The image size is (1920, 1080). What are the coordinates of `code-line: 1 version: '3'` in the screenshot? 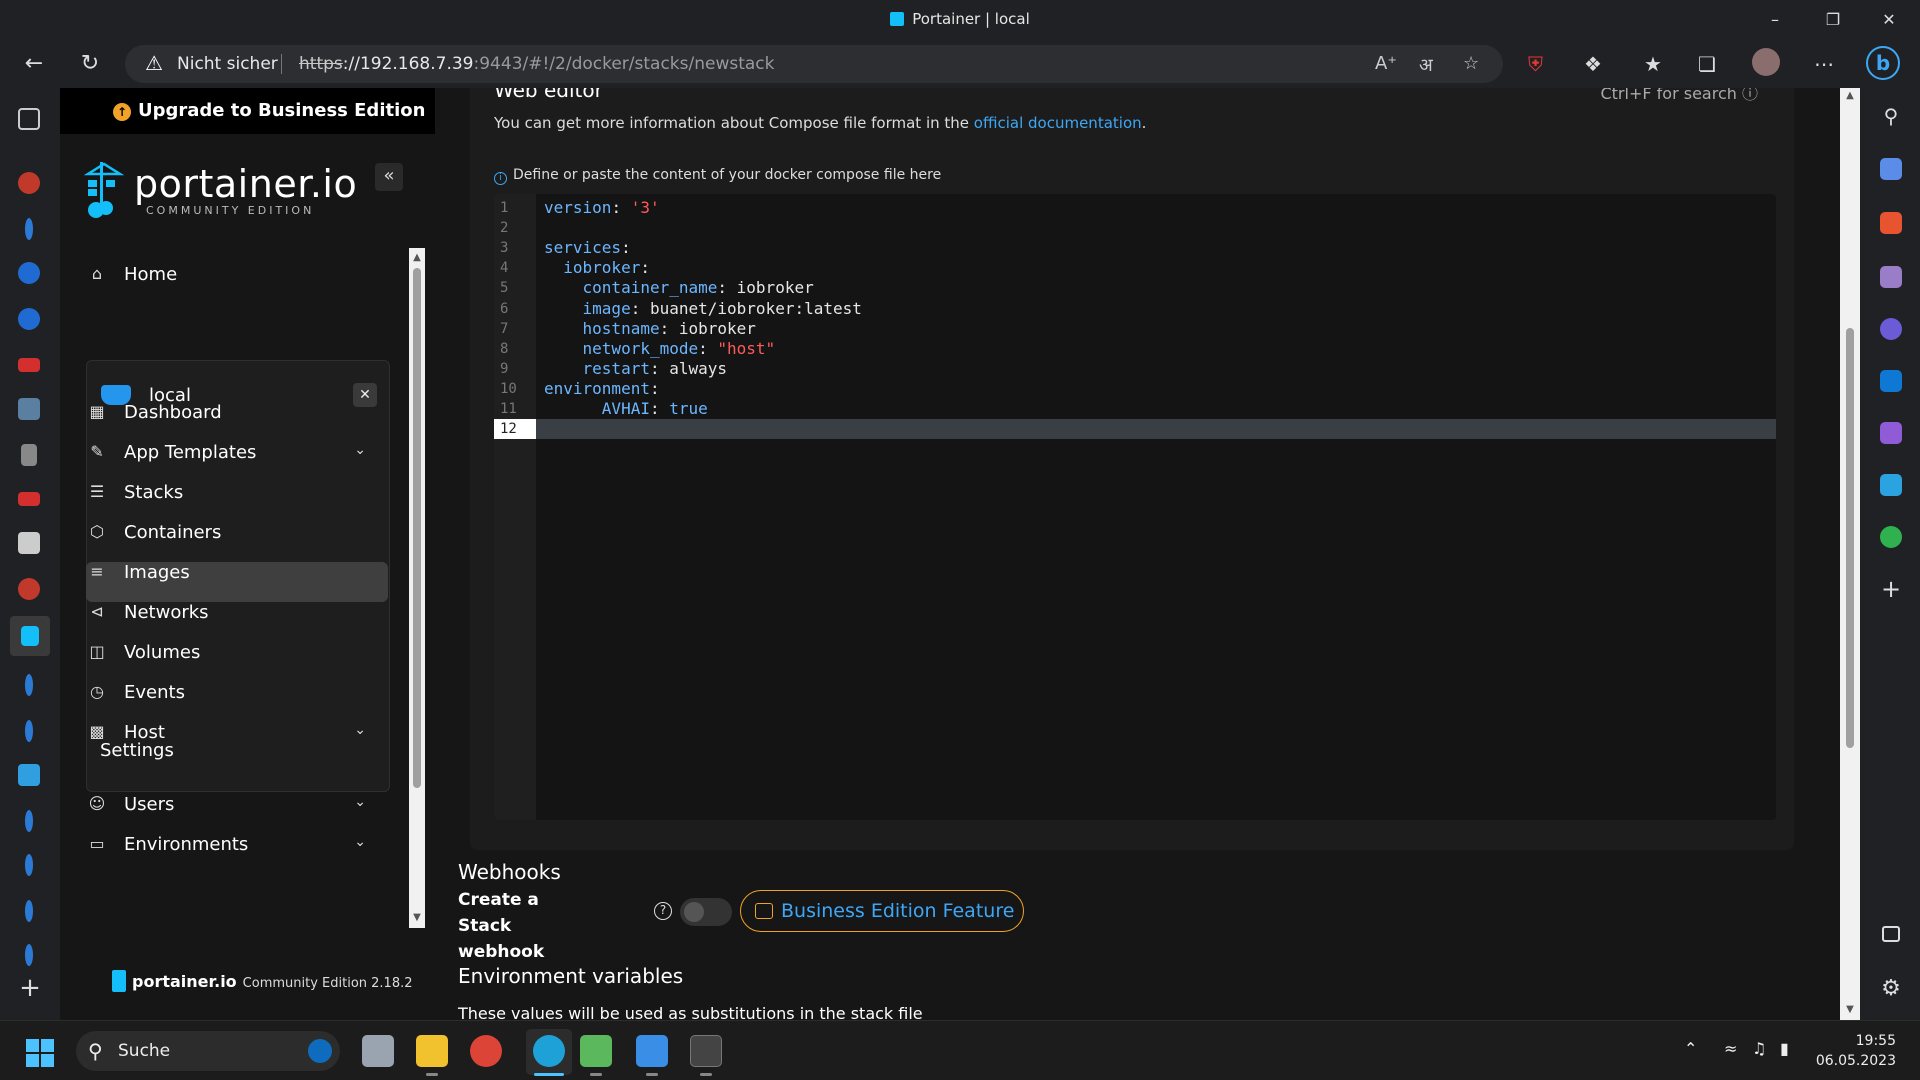 It's located at (1135, 208).